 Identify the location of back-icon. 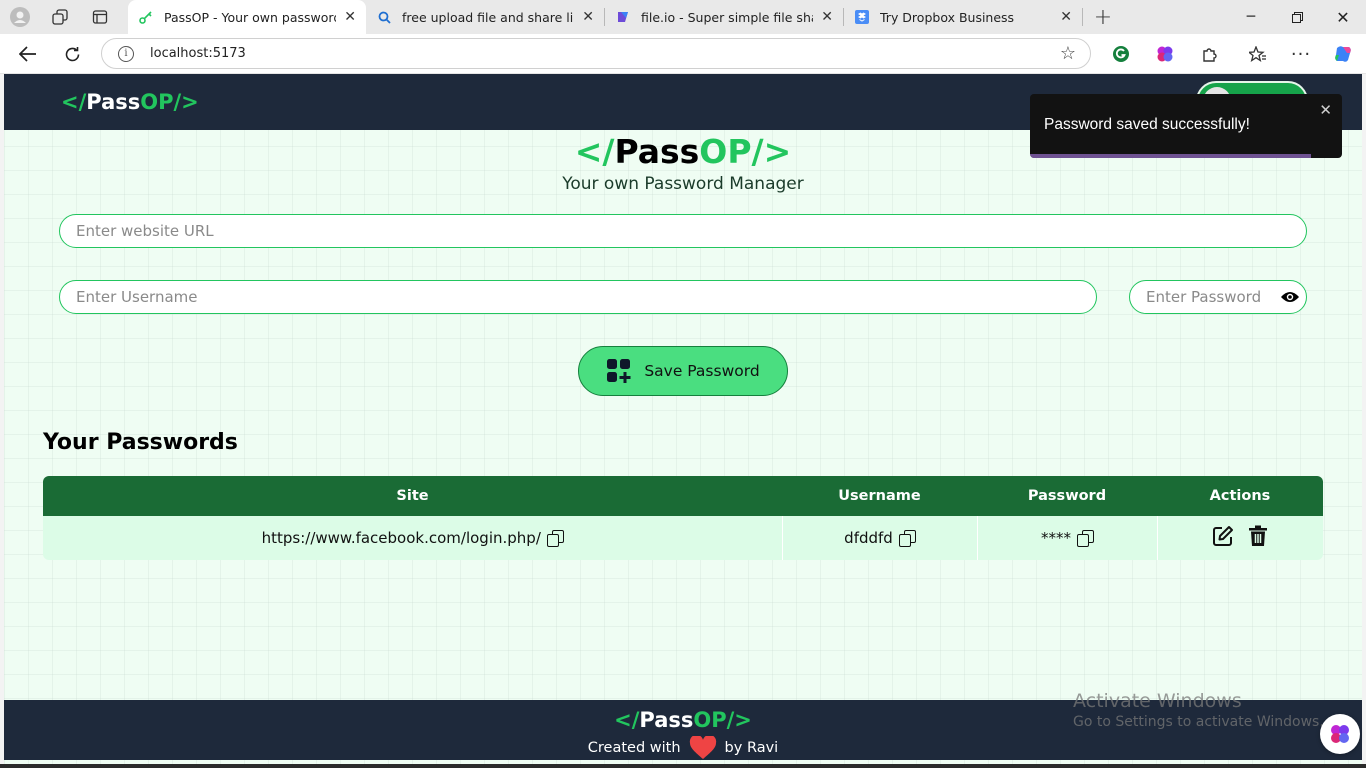
(28, 54).